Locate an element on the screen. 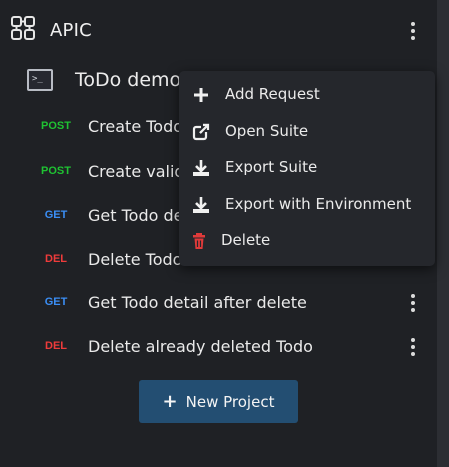 This screenshot has height=467, width=449. request-name: Create Todo is located at coordinates (136, 126).